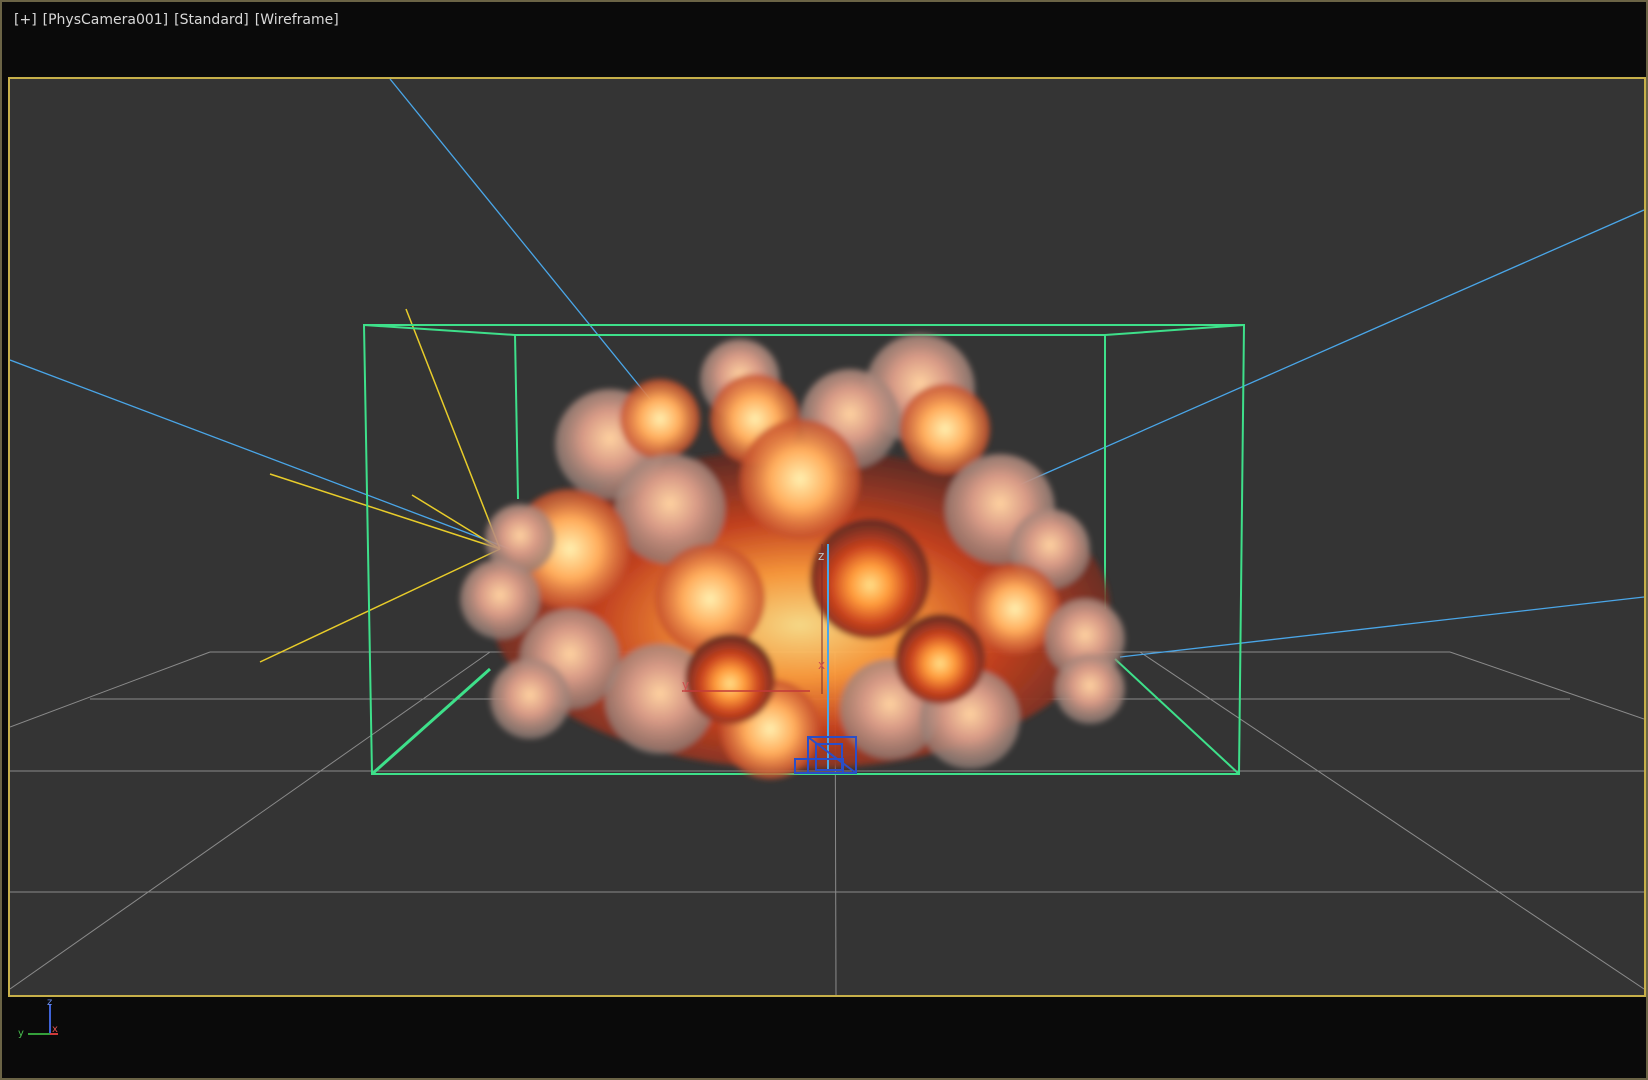 The image size is (1648, 1080). Describe the element at coordinates (25, 20) in the screenshot. I see `viewport-general-menu: [+]` at that location.